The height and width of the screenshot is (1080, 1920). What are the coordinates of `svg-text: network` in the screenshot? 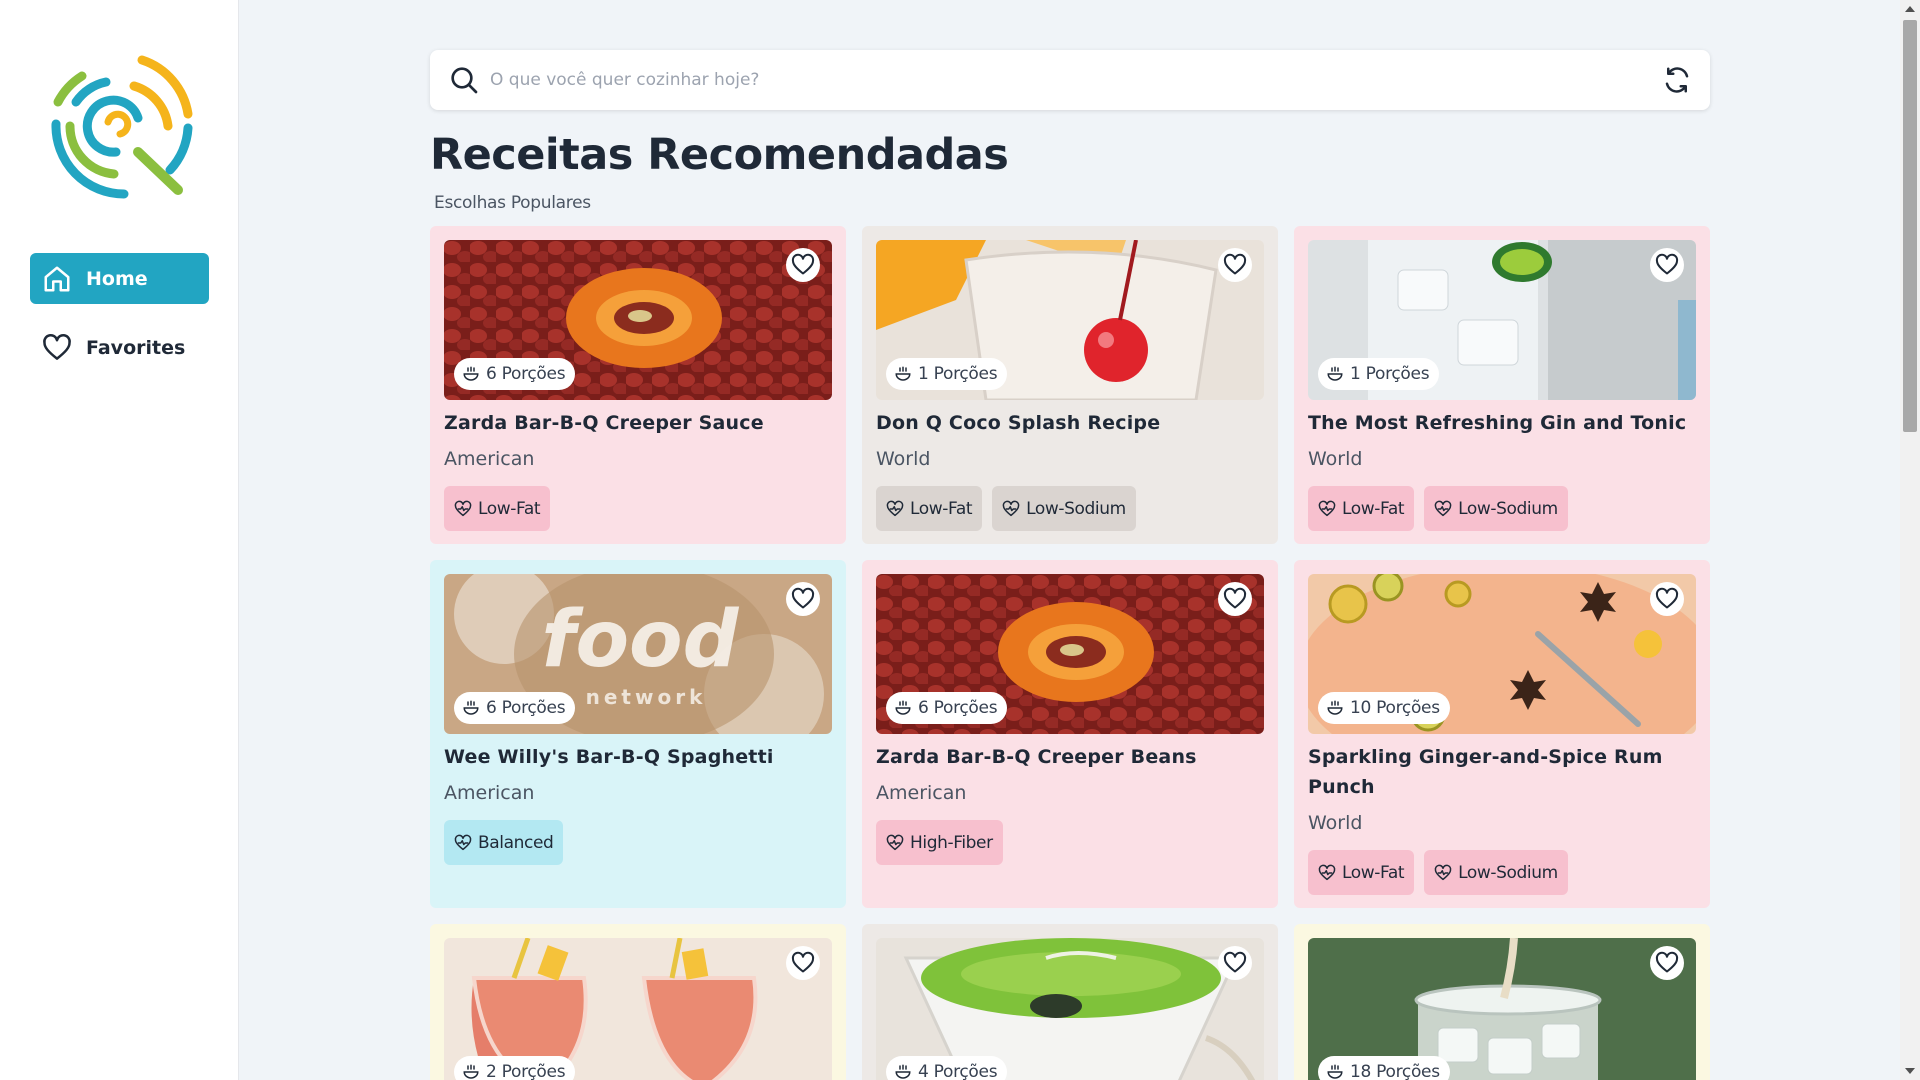 It's located at (646, 697).